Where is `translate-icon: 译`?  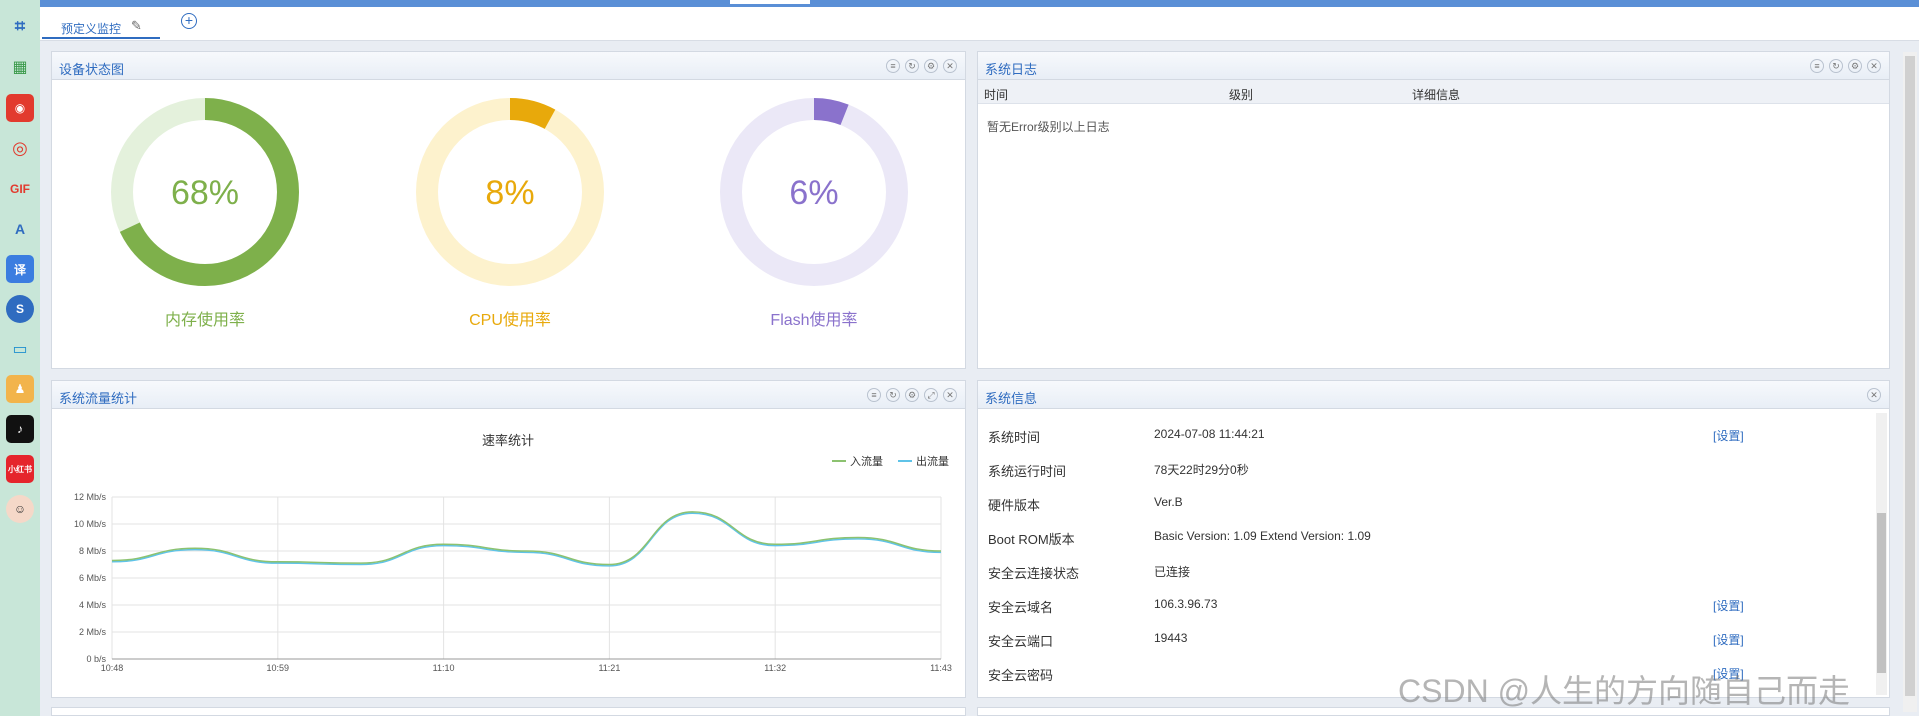 translate-icon: 译 is located at coordinates (20, 269).